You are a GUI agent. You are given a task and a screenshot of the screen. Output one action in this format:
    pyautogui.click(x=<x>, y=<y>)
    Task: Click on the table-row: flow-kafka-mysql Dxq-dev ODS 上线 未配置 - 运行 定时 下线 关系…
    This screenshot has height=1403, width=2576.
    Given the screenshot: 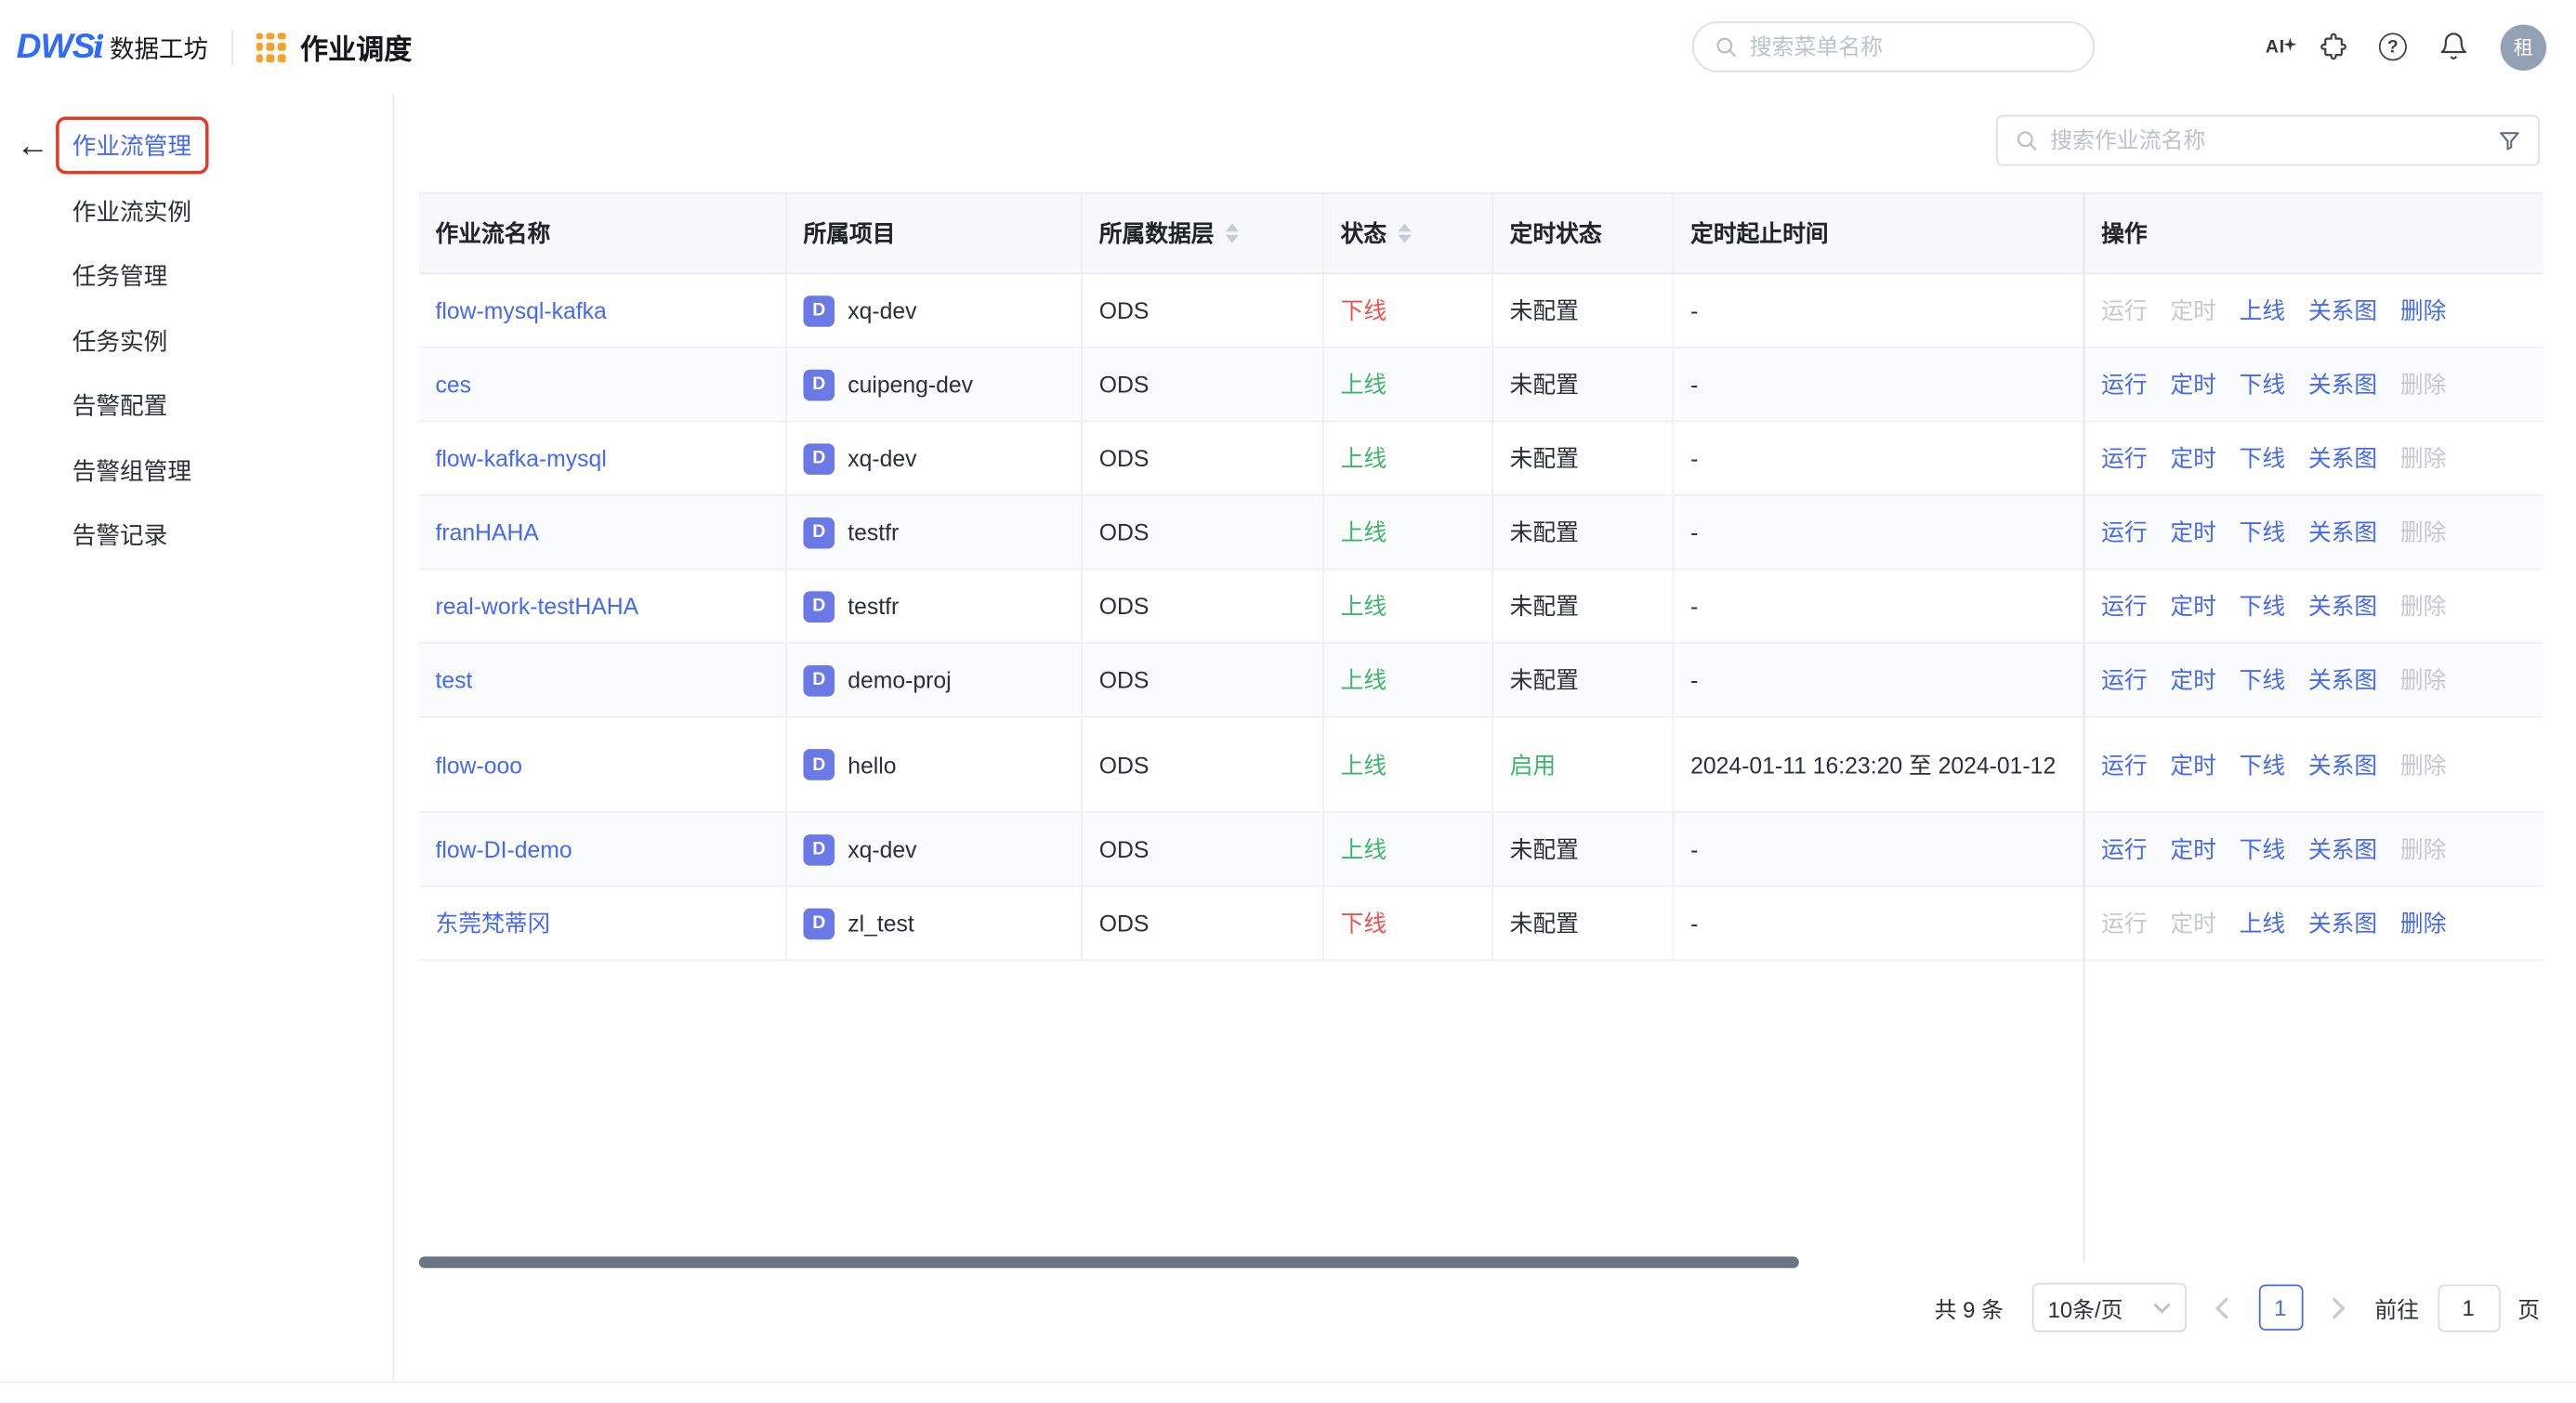 What is the action you would take?
    pyautogui.click(x=1480, y=459)
    